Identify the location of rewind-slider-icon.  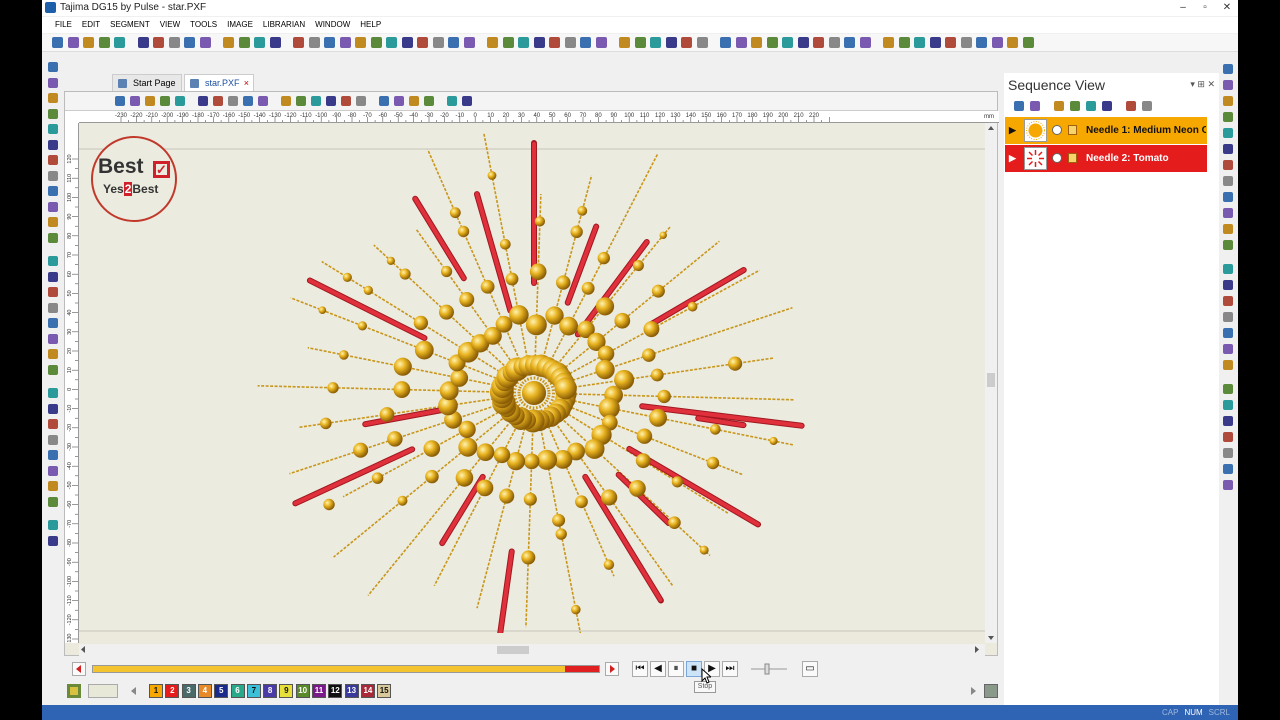
(79, 669).